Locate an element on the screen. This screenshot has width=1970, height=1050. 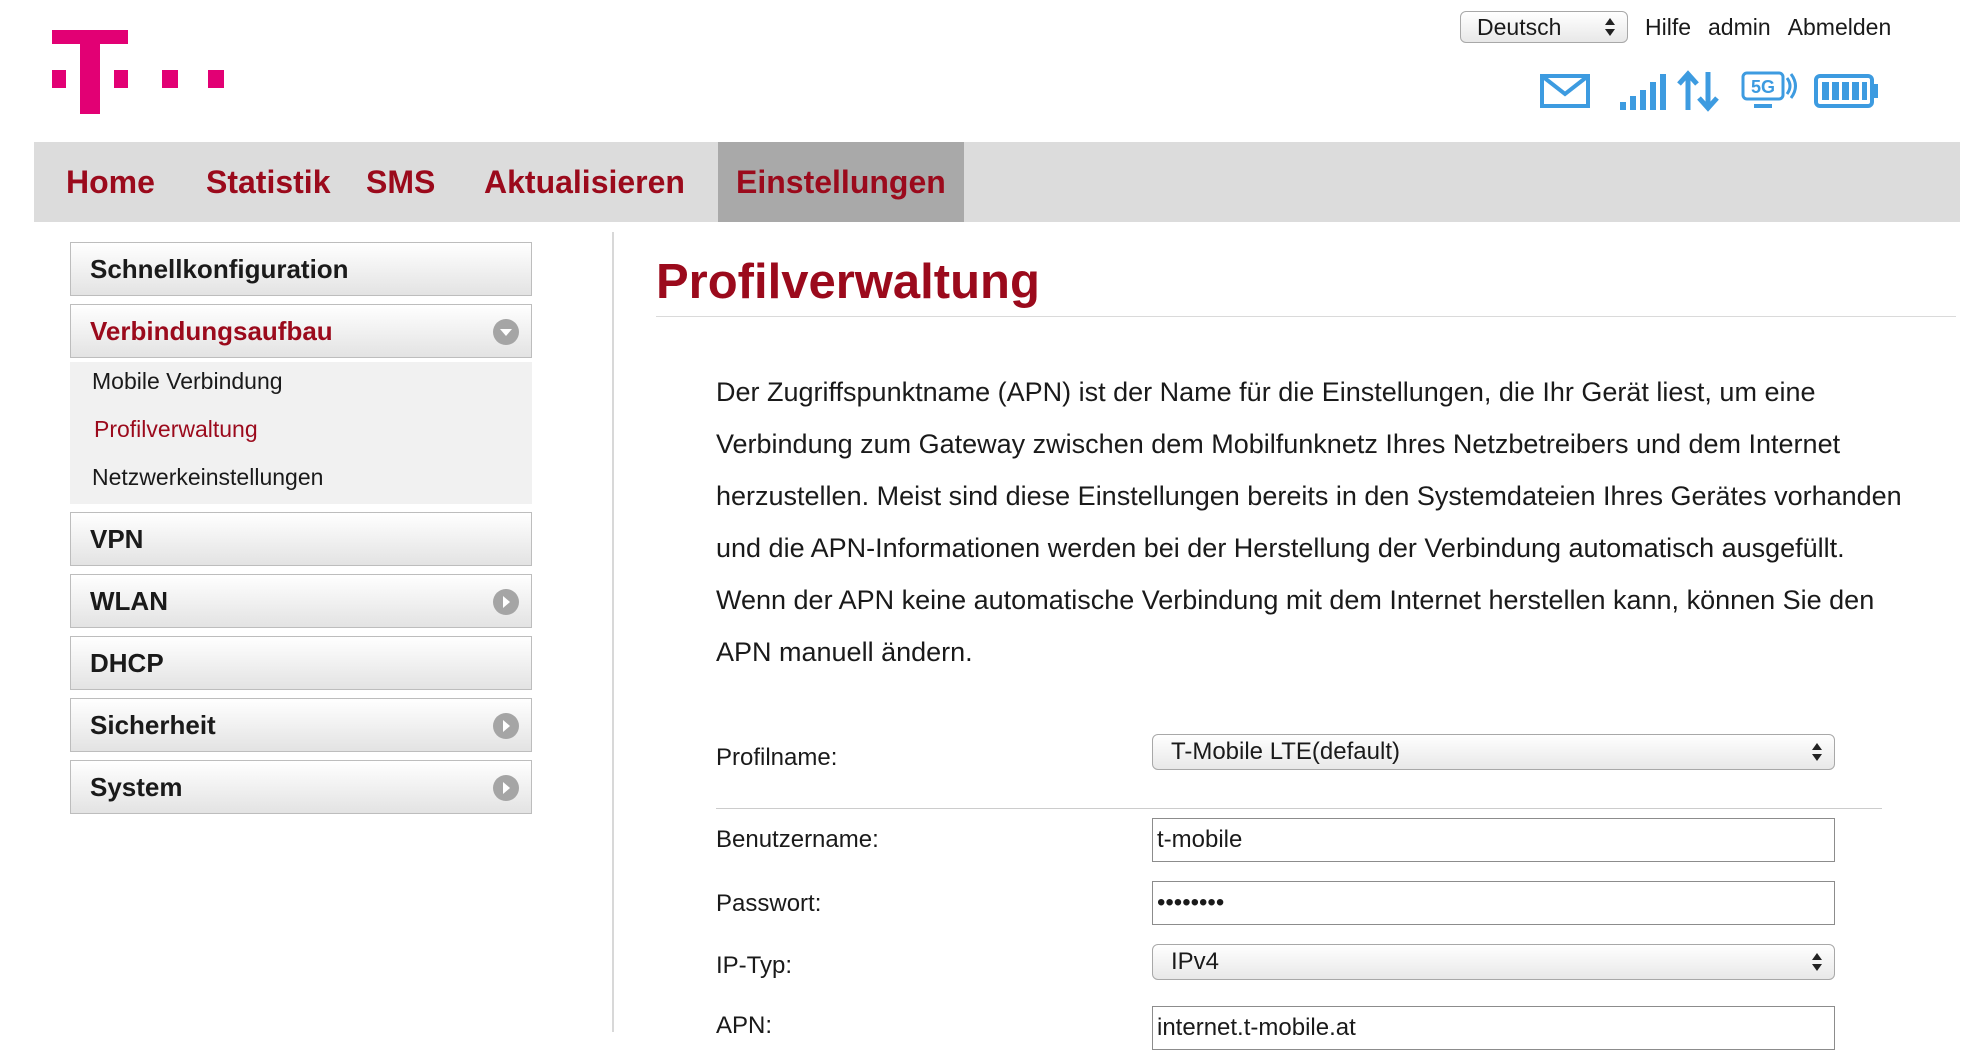
sidebar-item-label: WLAN is located at coordinates (129, 601).